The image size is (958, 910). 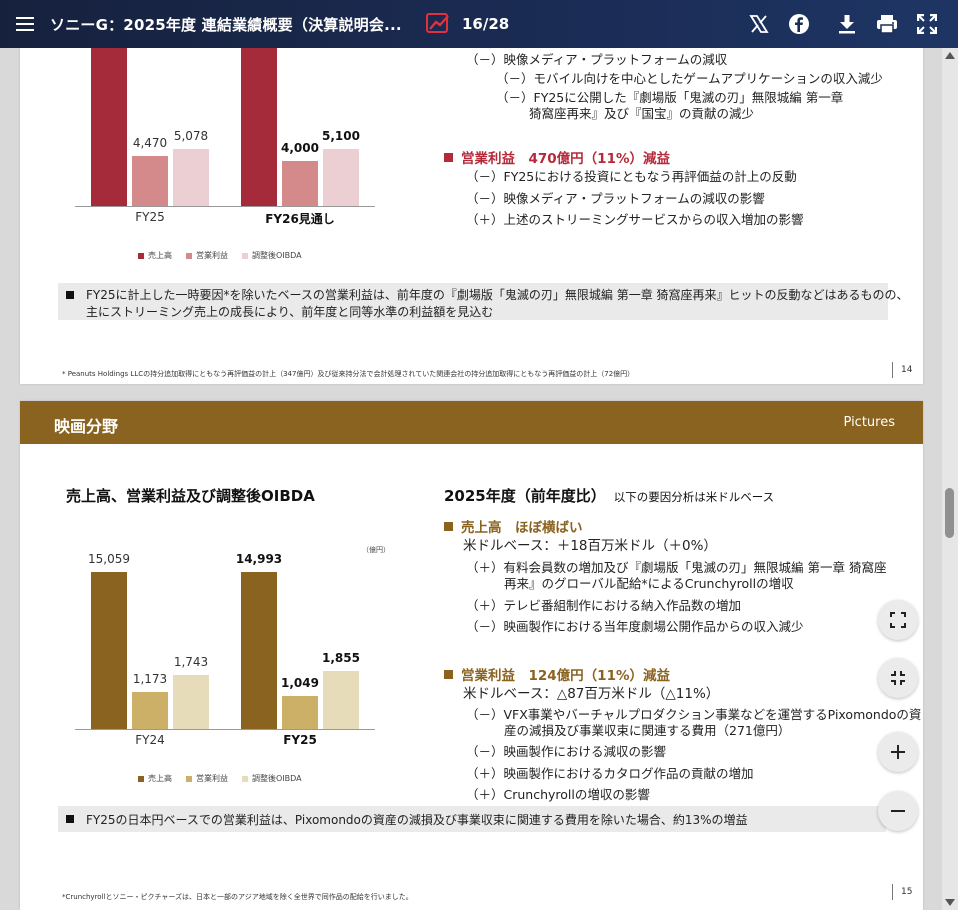 I want to click on s14-op-factor: （＋）上述のストリーミングサービスからの収入増加の影響, so click(x=635, y=219).